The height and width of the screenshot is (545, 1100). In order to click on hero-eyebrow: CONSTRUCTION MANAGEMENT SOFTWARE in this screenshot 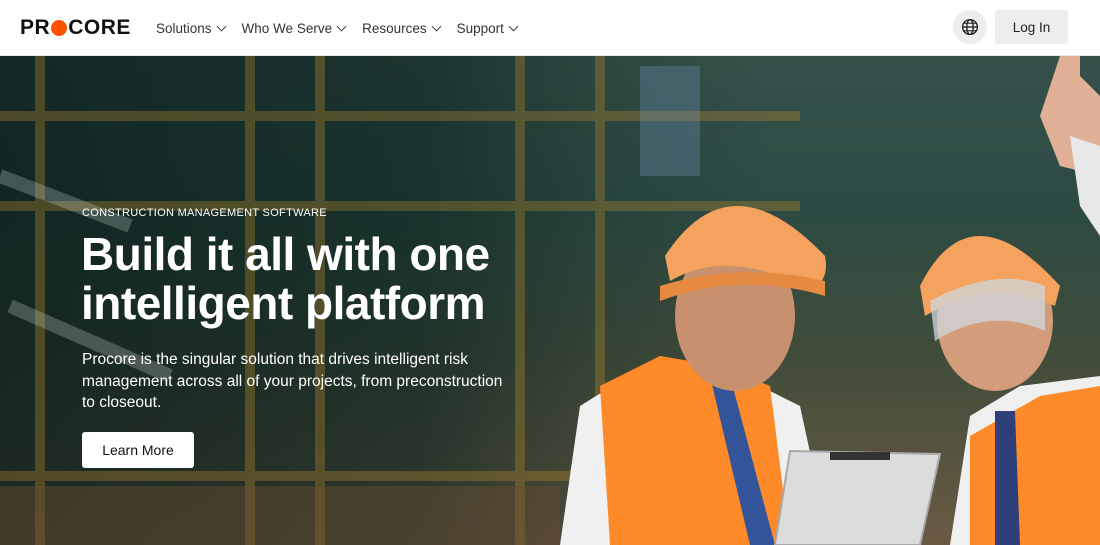, I will do `click(204, 213)`.